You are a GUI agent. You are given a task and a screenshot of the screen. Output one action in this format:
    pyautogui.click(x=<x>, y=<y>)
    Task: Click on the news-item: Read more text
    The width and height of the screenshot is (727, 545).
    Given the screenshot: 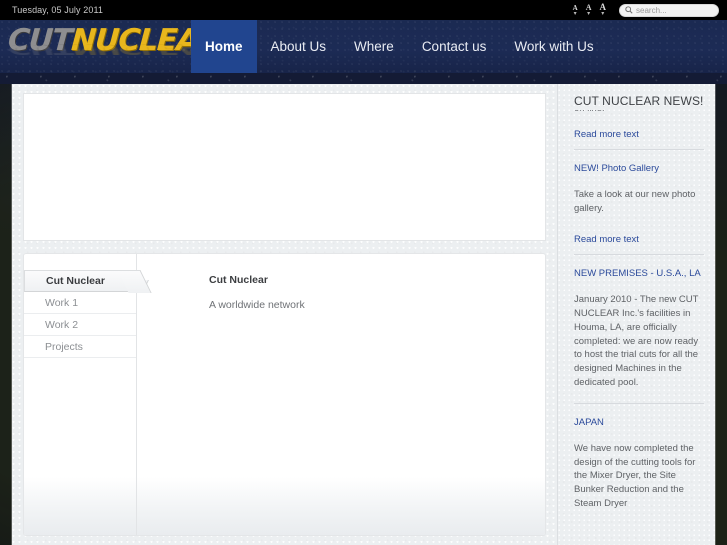 What is the action you would take?
    pyautogui.click(x=639, y=137)
    